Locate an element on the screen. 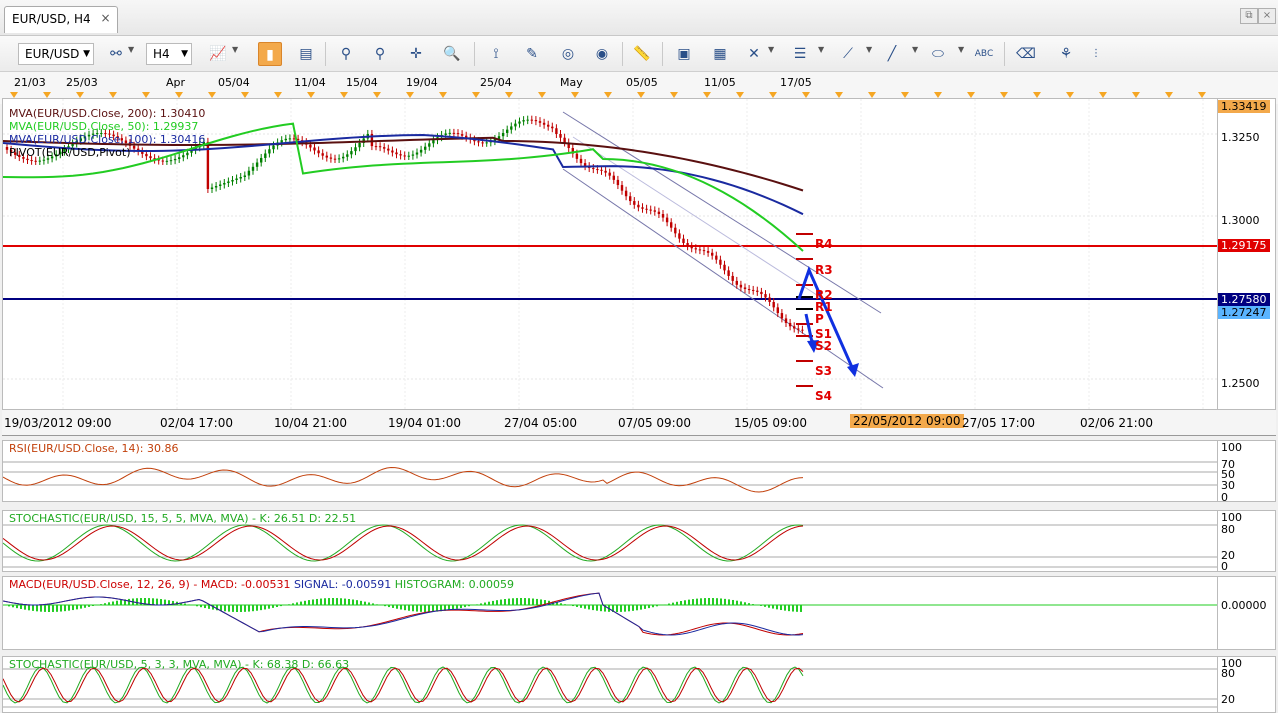  price-scale-label: 1.3250 is located at coordinates (1240, 137).